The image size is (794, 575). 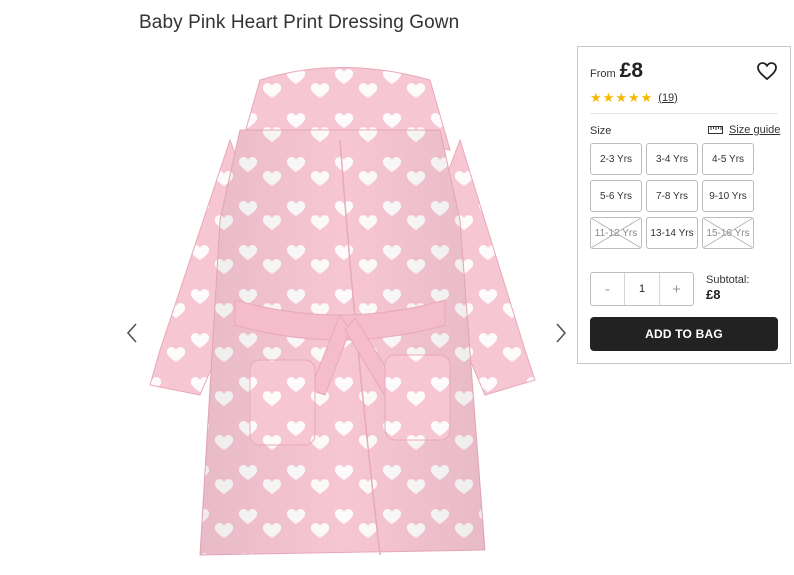 I want to click on size-option-label: 9-10 Yrs, so click(x=728, y=196).